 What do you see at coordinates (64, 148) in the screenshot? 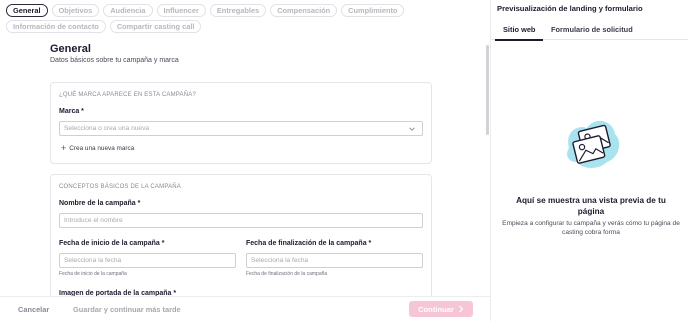
I see `plus-icon: +` at bounding box center [64, 148].